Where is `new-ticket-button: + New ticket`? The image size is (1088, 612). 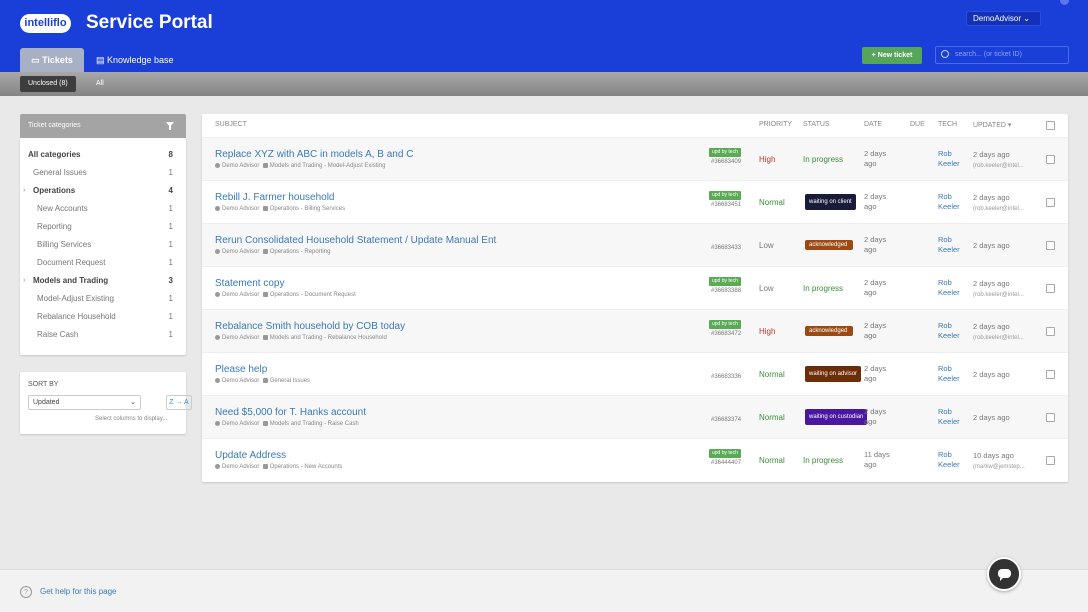
new-ticket-button: + New ticket is located at coordinates (892, 55).